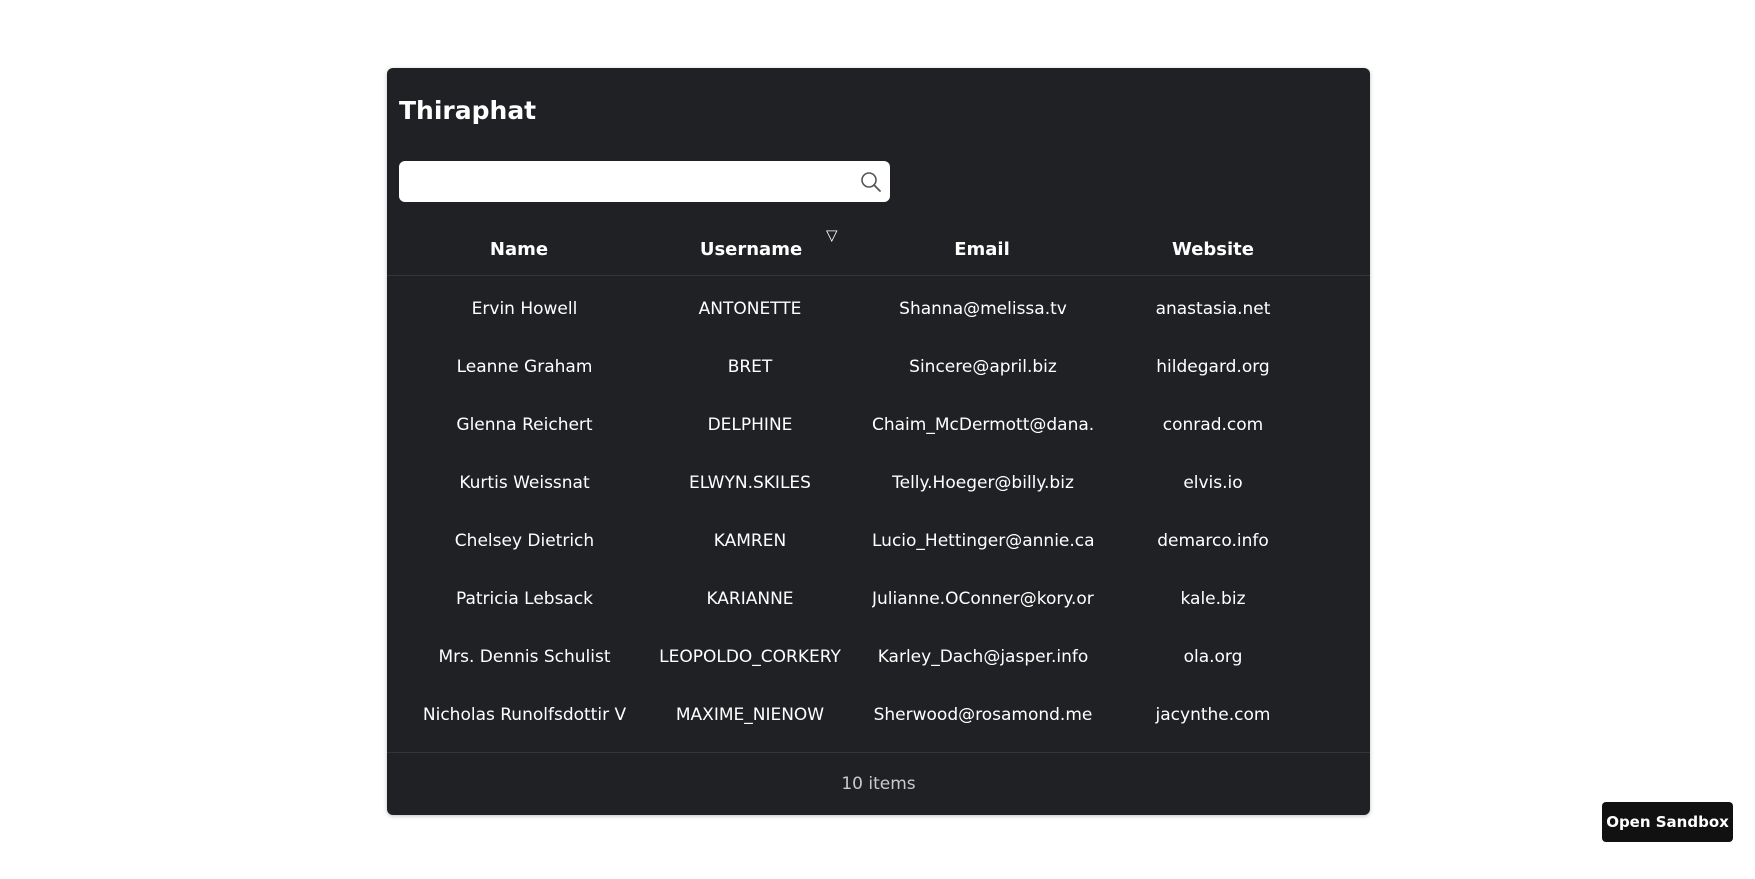  What do you see at coordinates (1667, 822) in the screenshot?
I see `open-sandbox-button: Open Sandbox` at bounding box center [1667, 822].